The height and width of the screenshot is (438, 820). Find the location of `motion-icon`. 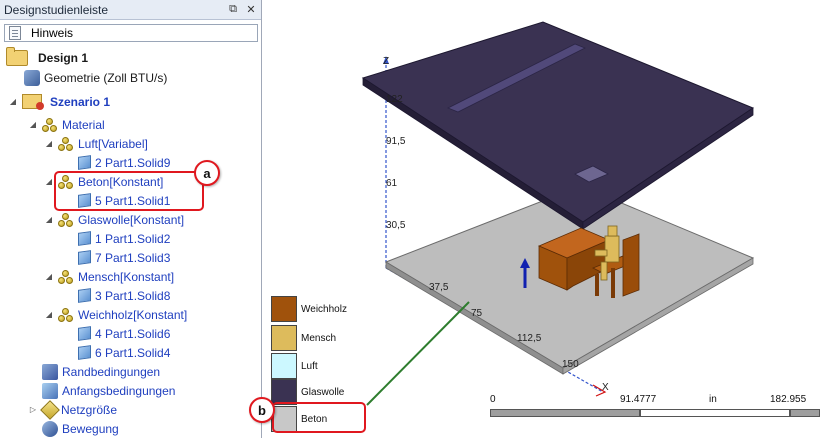

motion-icon is located at coordinates (50, 428).